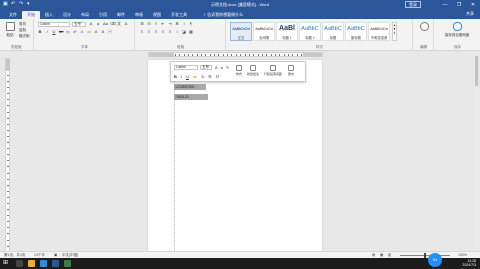 This screenshot has height=269, width=480. I want to click on tab-review: 审阅, so click(139, 15).